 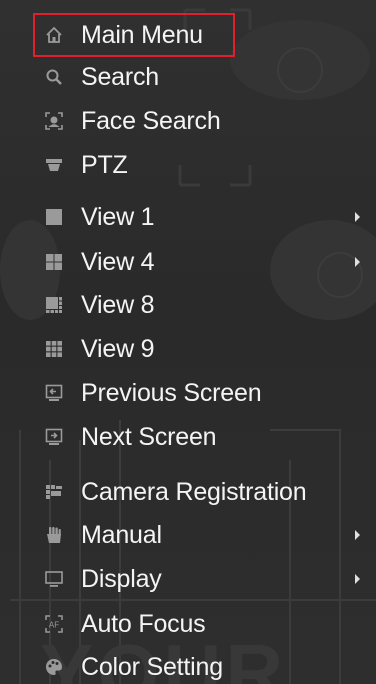 I want to click on next-screen-icon, so click(x=54, y=437).